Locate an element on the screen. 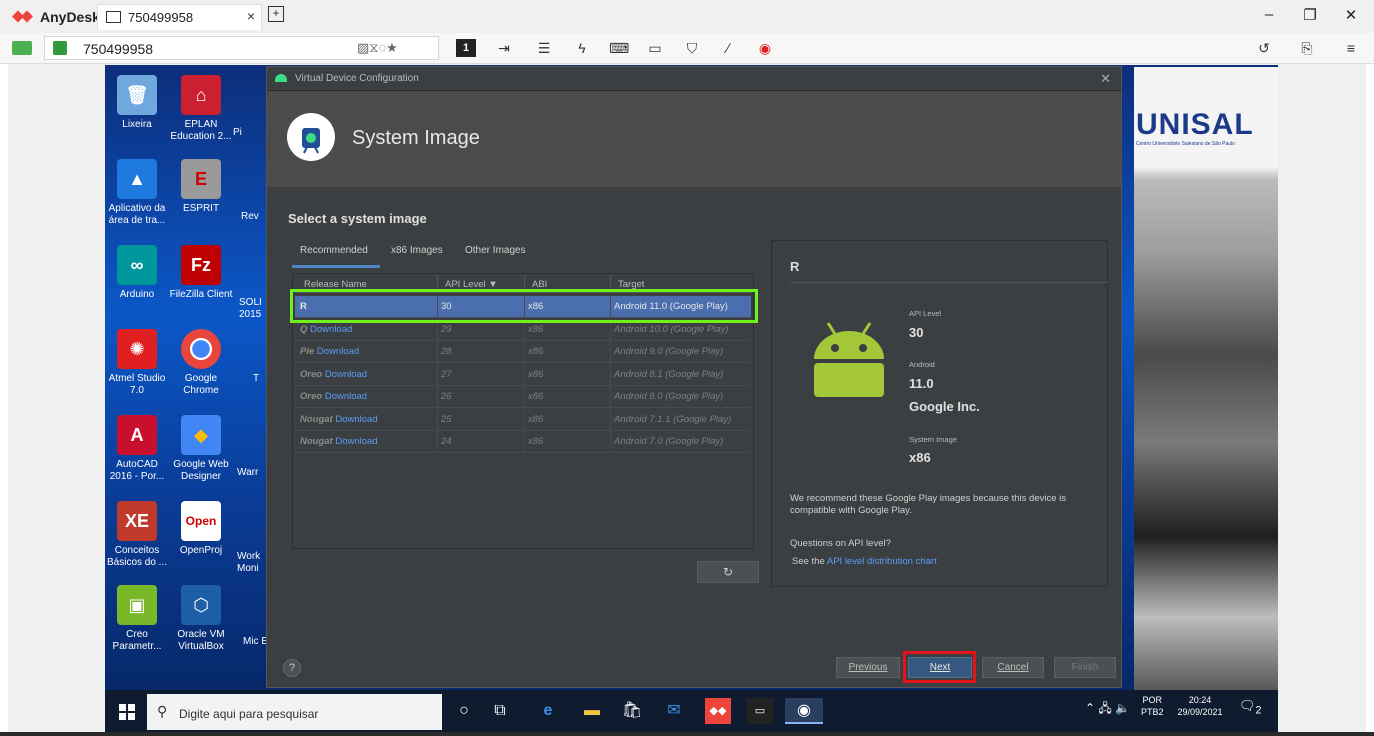 The width and height of the screenshot is (1374, 736). refresh-icon: ↻ is located at coordinates (728, 572).